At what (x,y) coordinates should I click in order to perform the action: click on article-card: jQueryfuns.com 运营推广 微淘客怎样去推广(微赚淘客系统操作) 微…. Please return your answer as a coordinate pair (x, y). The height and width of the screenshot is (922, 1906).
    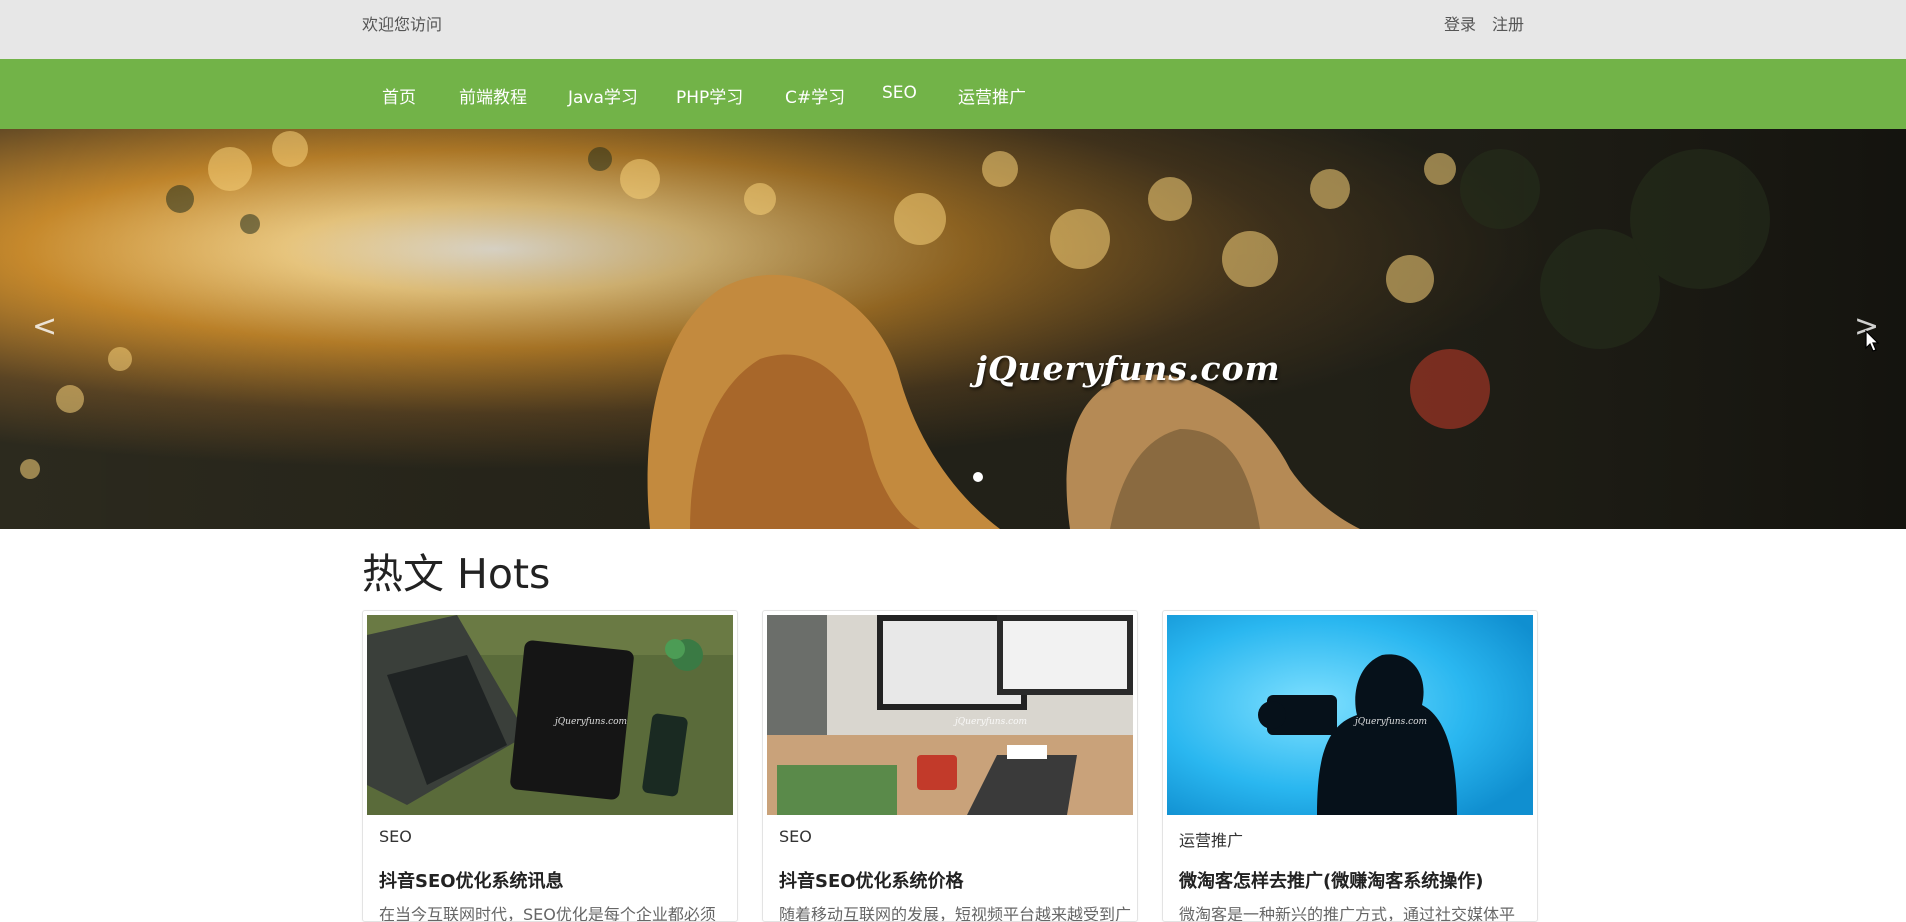
    Looking at the image, I should click on (1350, 766).